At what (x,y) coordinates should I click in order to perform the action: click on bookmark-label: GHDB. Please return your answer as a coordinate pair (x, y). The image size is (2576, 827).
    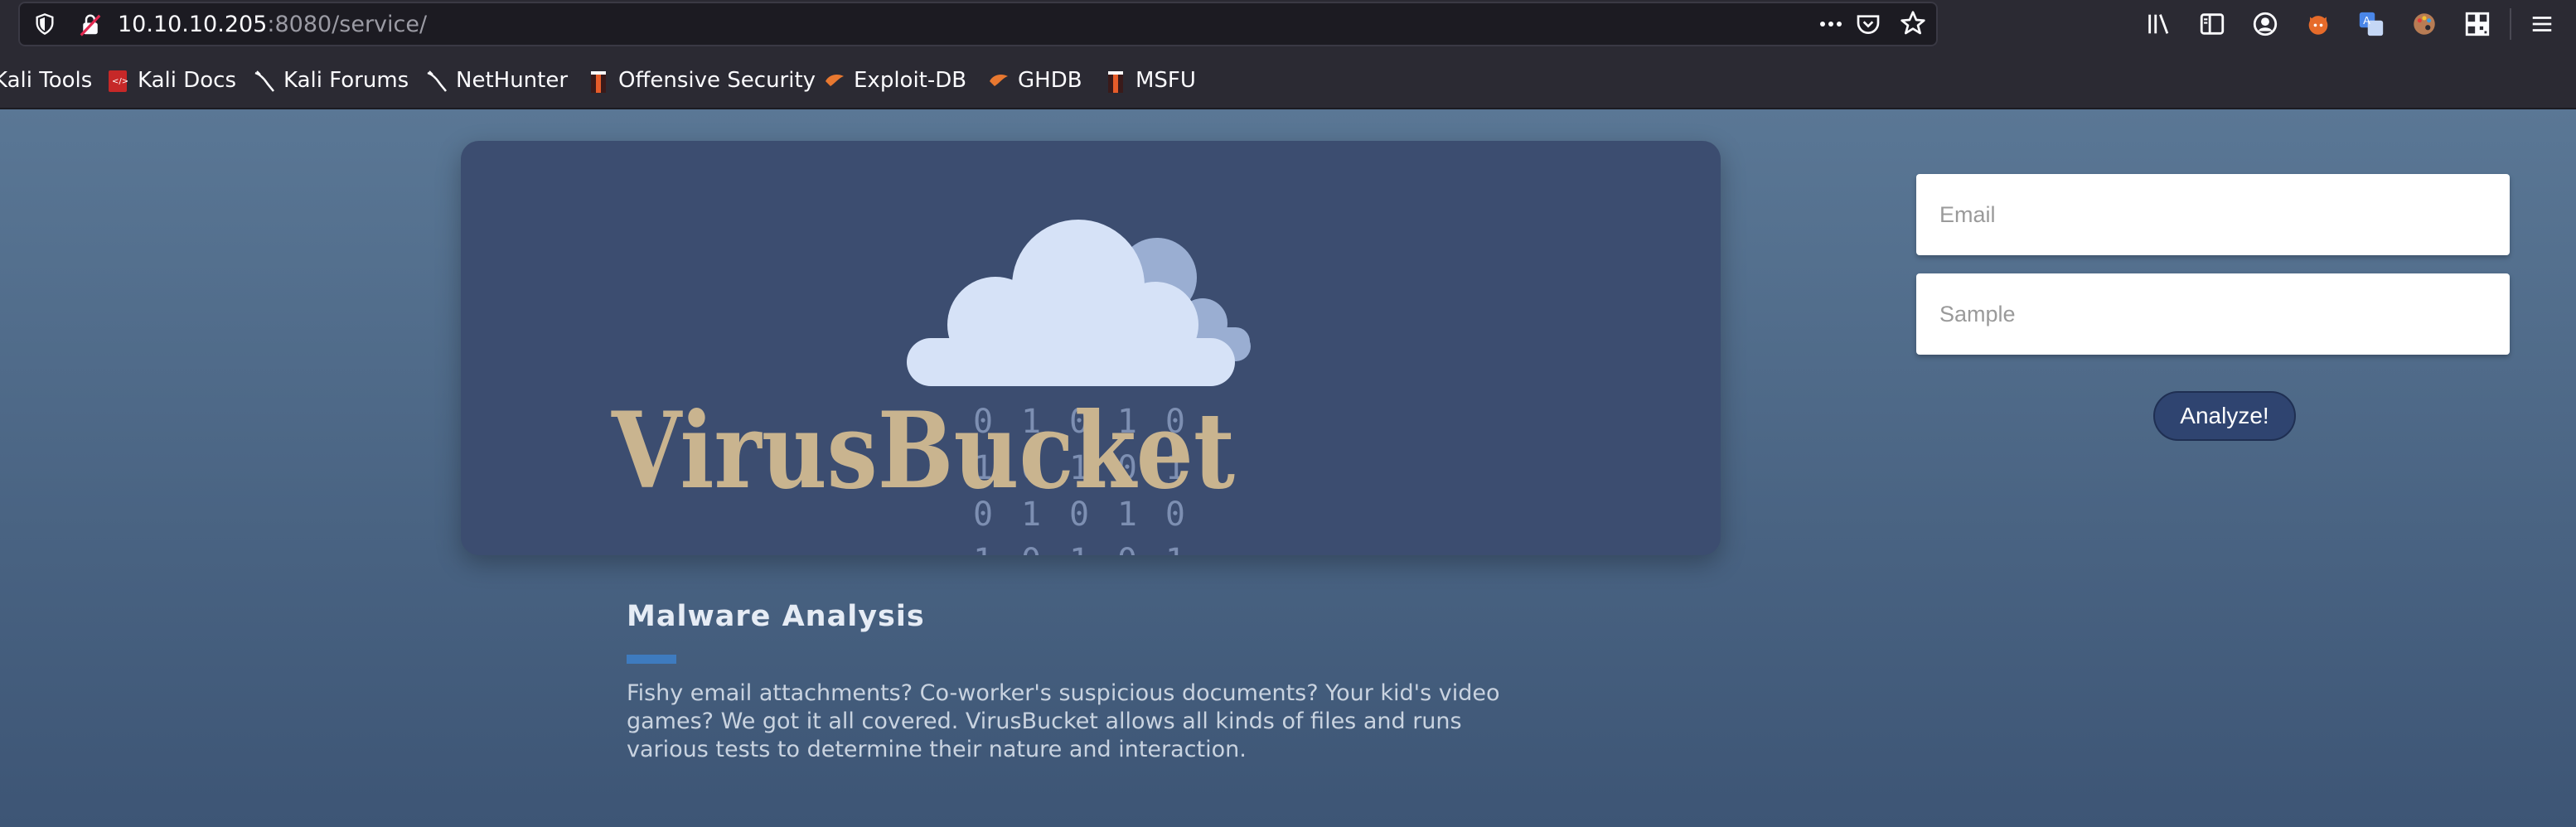
    Looking at the image, I should click on (1050, 80).